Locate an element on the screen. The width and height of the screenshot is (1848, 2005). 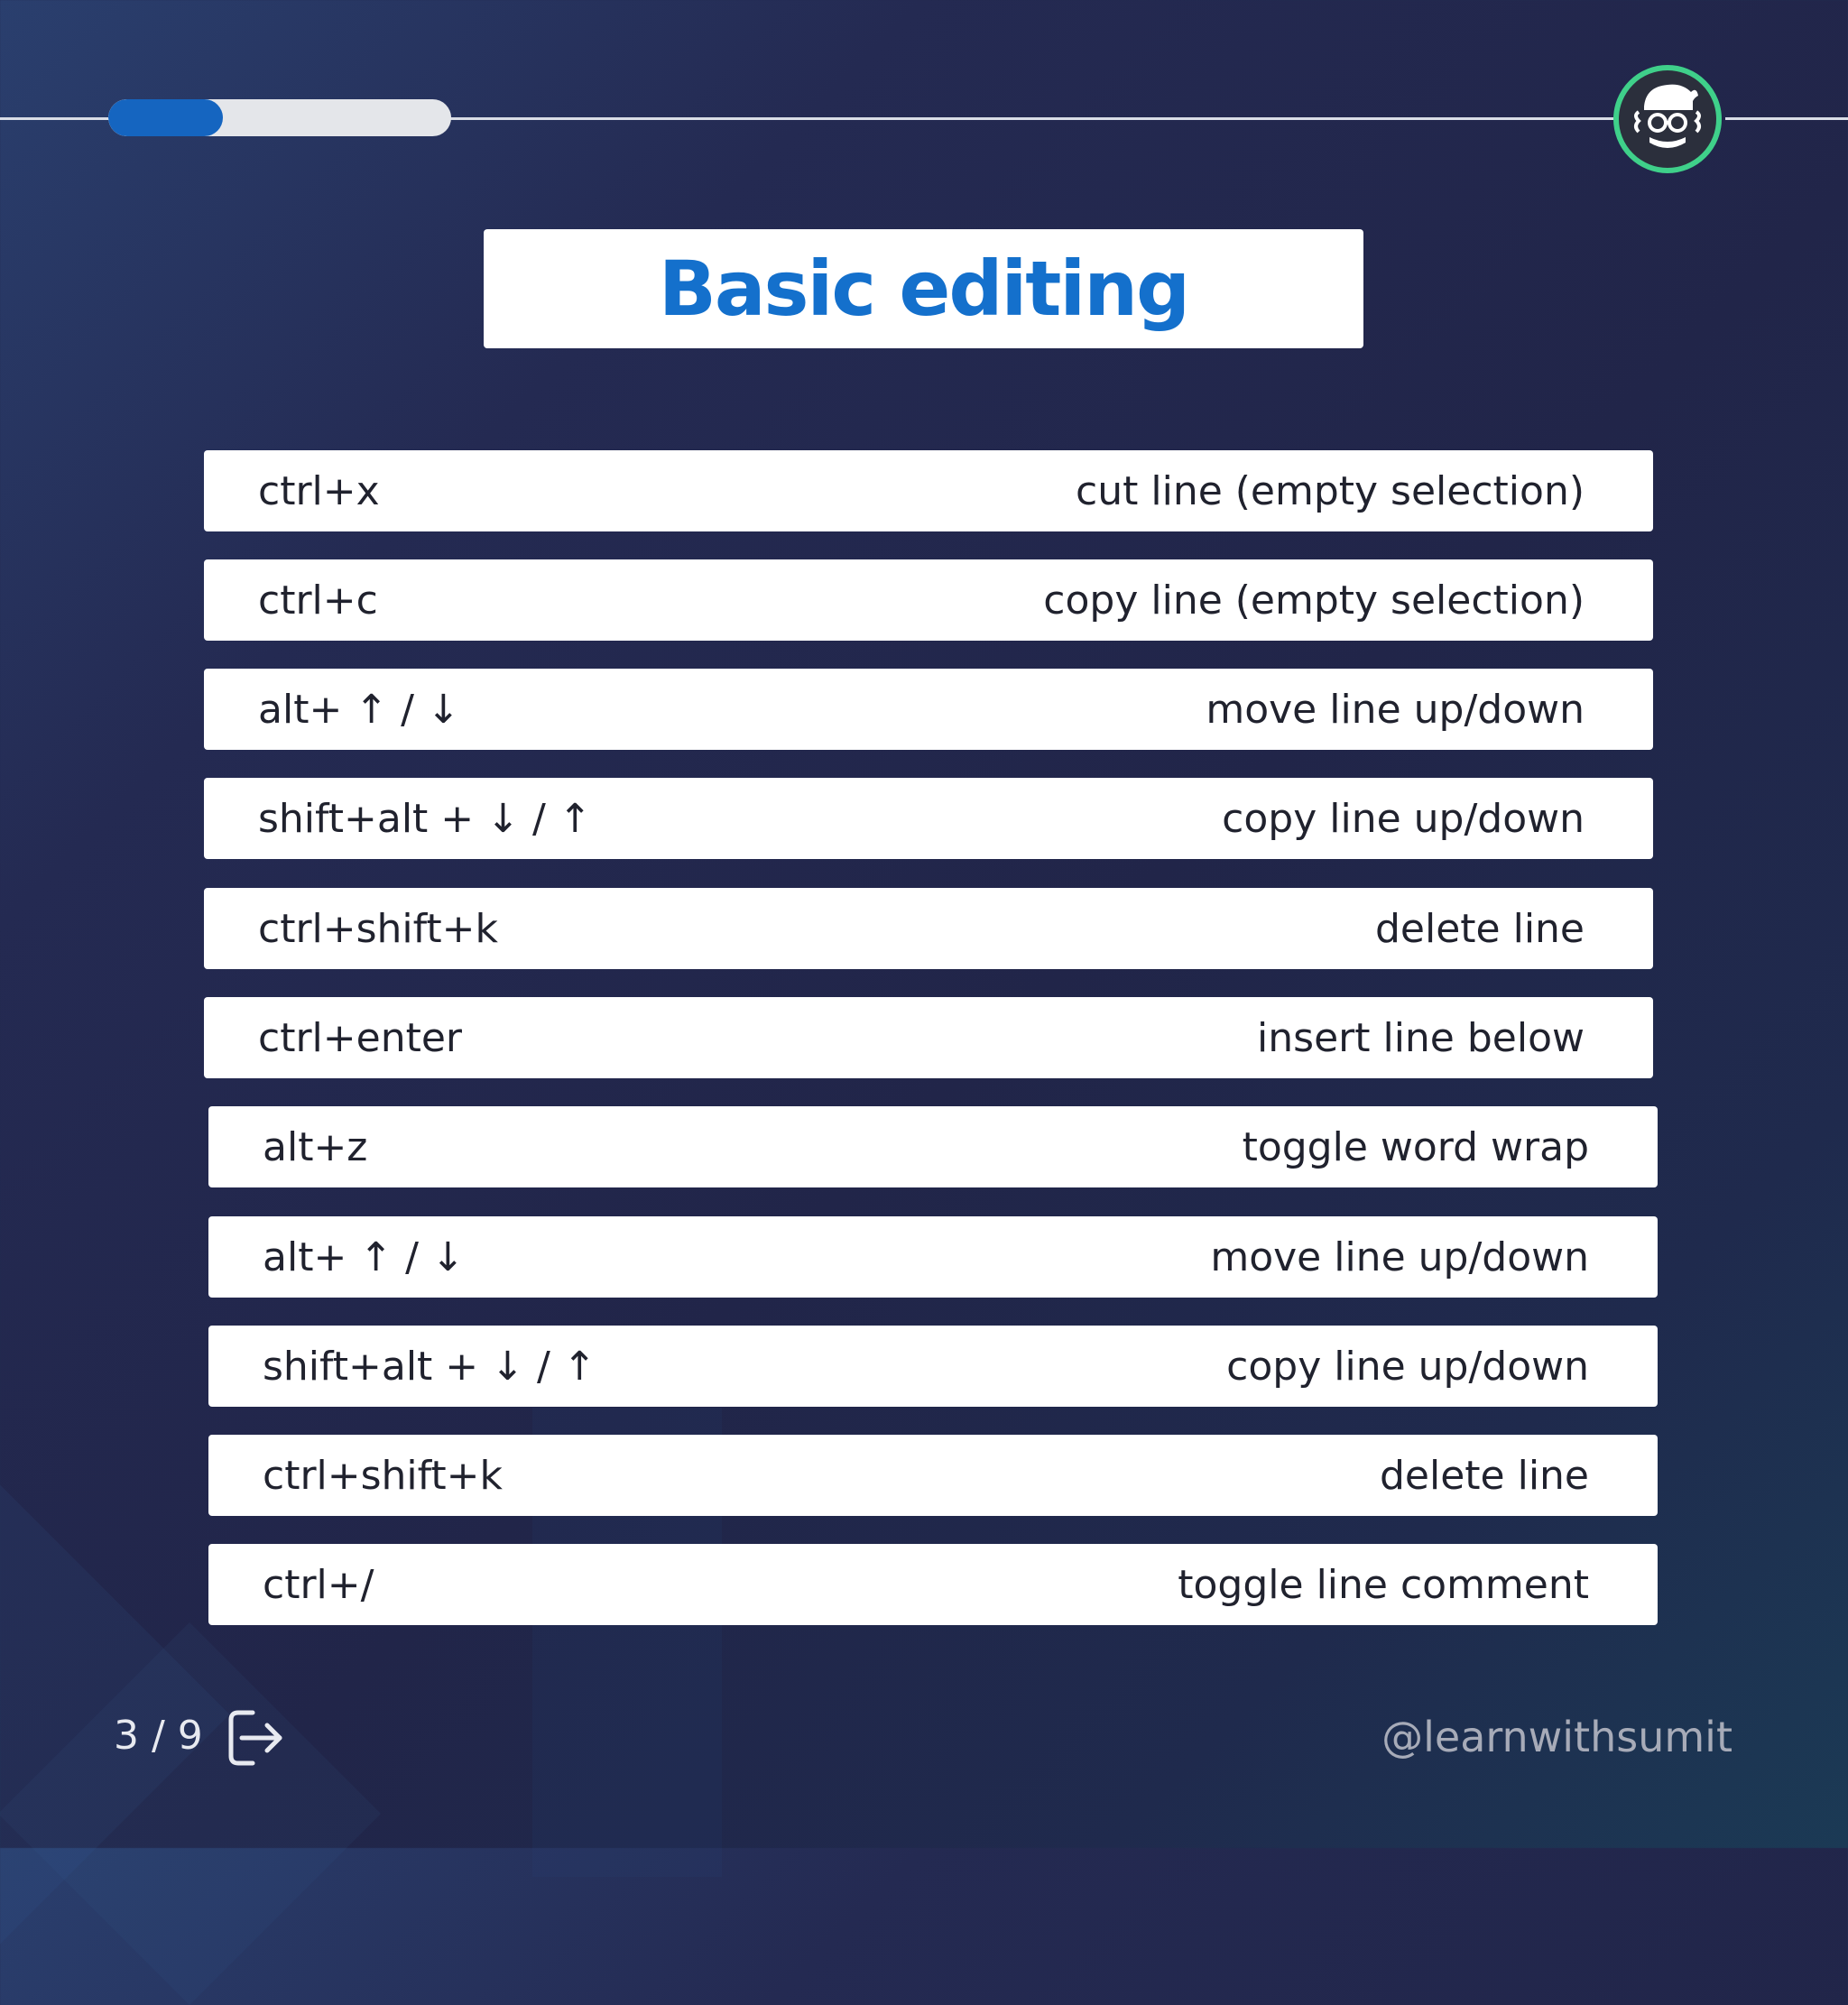
brand-logo is located at coordinates (1667, 119).